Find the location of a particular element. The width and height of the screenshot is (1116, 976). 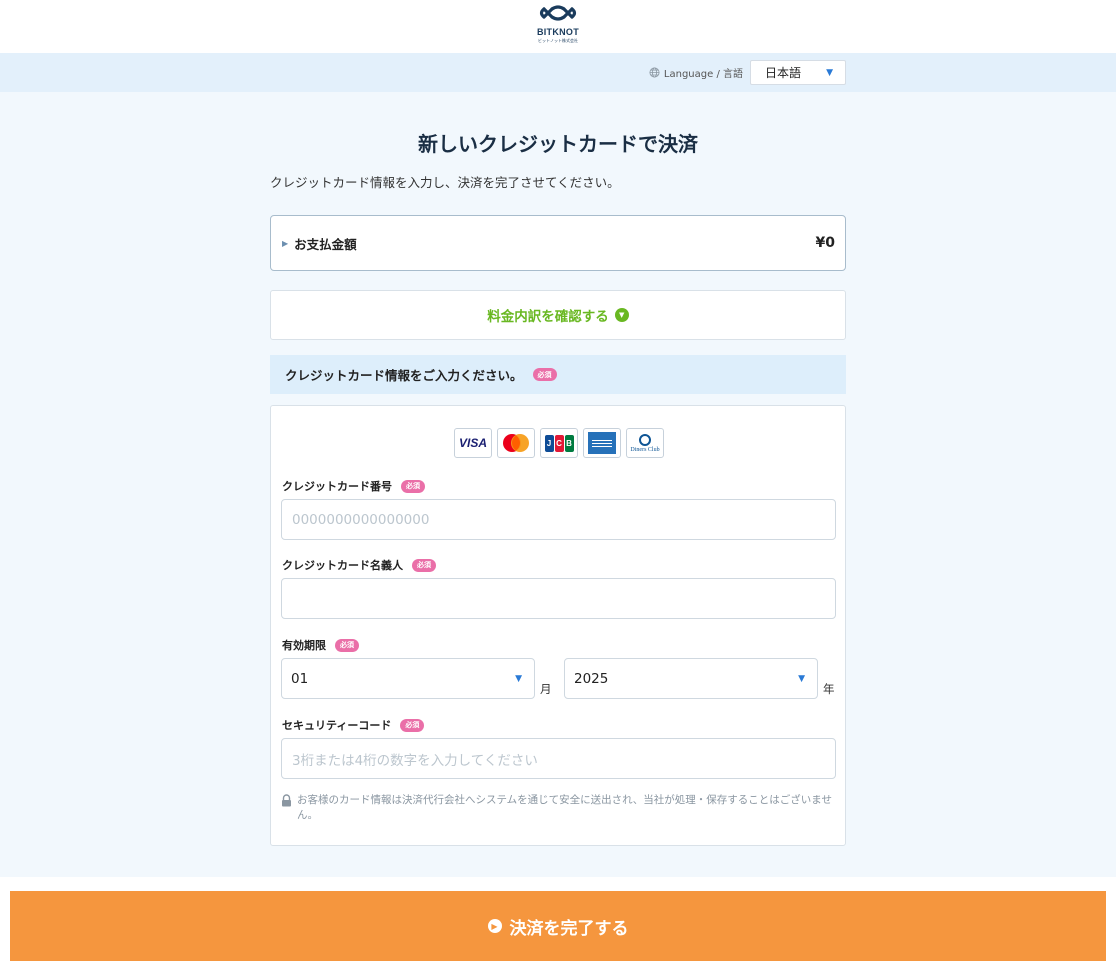

language-select: 日本語 ▼ is located at coordinates (798, 72).